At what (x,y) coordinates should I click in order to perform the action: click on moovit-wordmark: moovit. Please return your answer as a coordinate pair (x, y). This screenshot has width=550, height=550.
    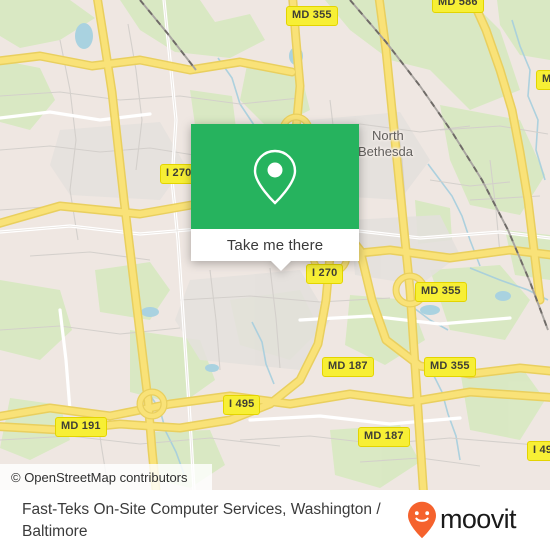
    Looking at the image, I should click on (479, 519).